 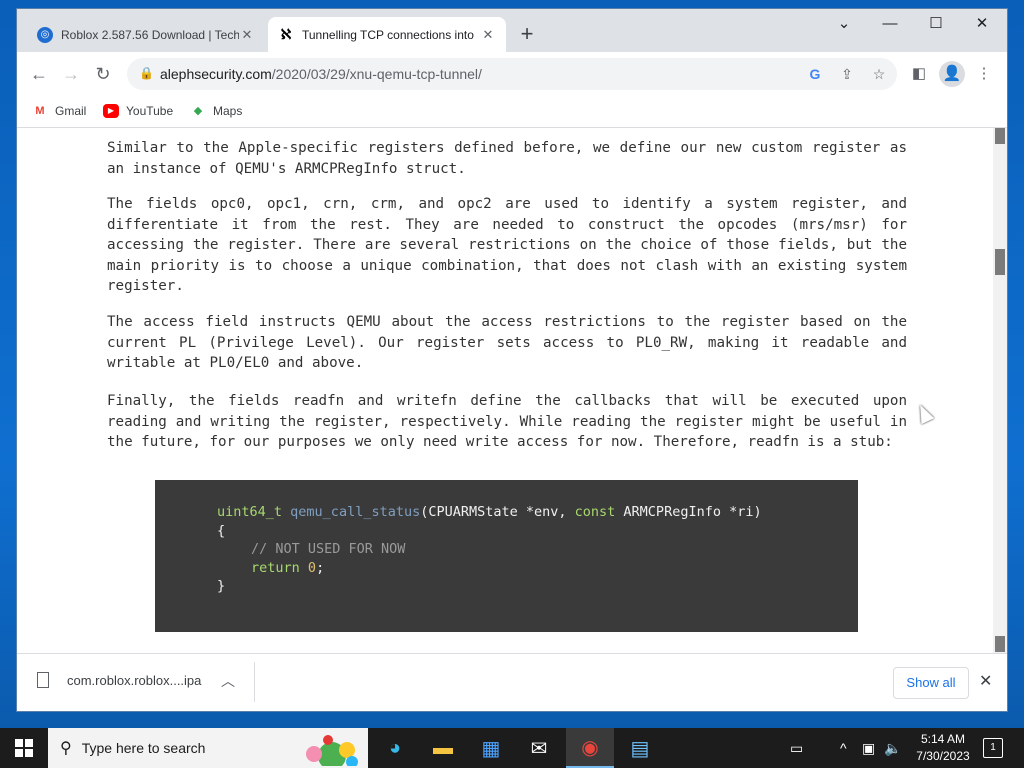 What do you see at coordinates (993, 748) in the screenshot?
I see `notification-center-icon: 1` at bounding box center [993, 748].